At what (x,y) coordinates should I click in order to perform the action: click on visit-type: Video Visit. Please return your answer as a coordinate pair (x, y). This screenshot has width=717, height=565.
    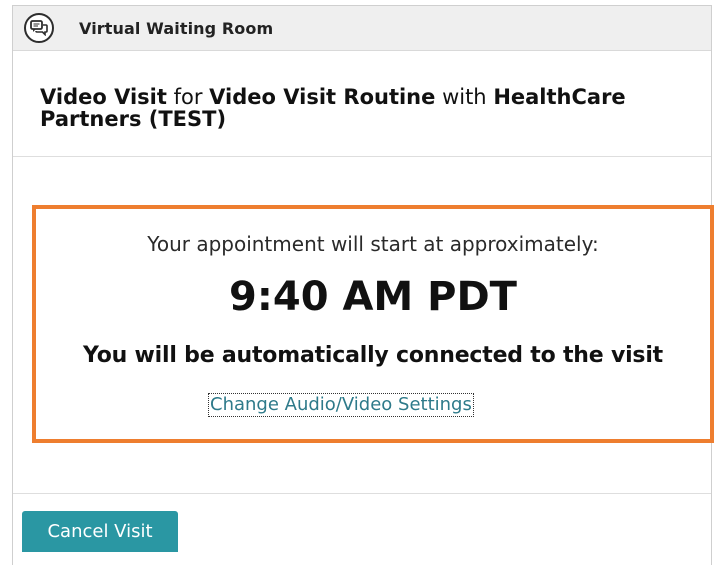
    Looking at the image, I should click on (103, 97).